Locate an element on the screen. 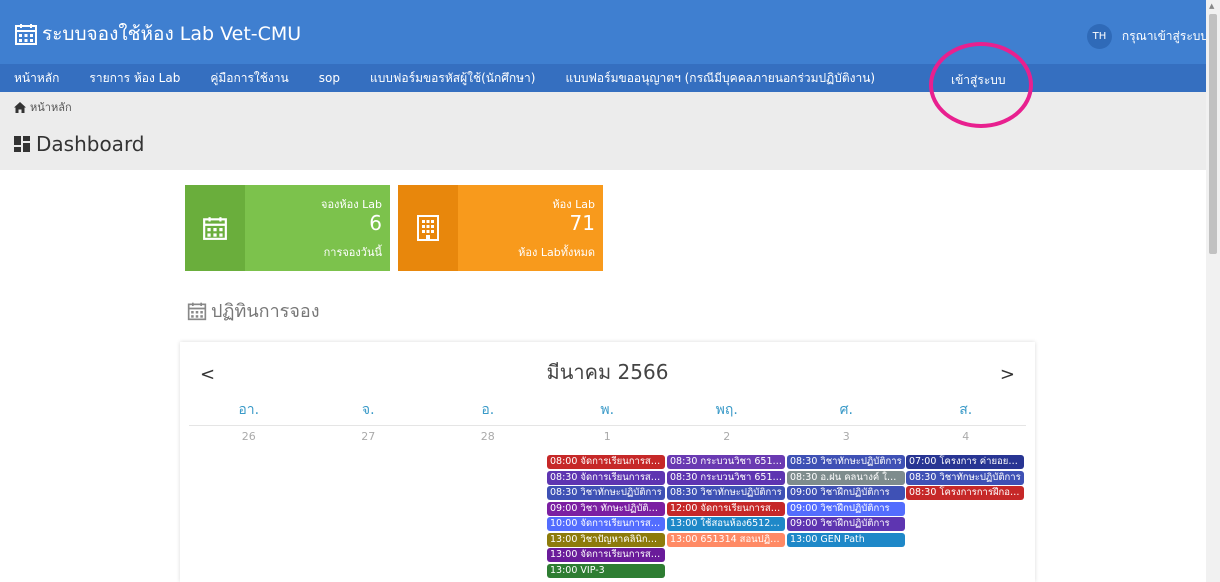  nav-item-student-form: แบบฟอร์มขอรหัสผู้ใช้(นักศึกษา) is located at coordinates (453, 78).